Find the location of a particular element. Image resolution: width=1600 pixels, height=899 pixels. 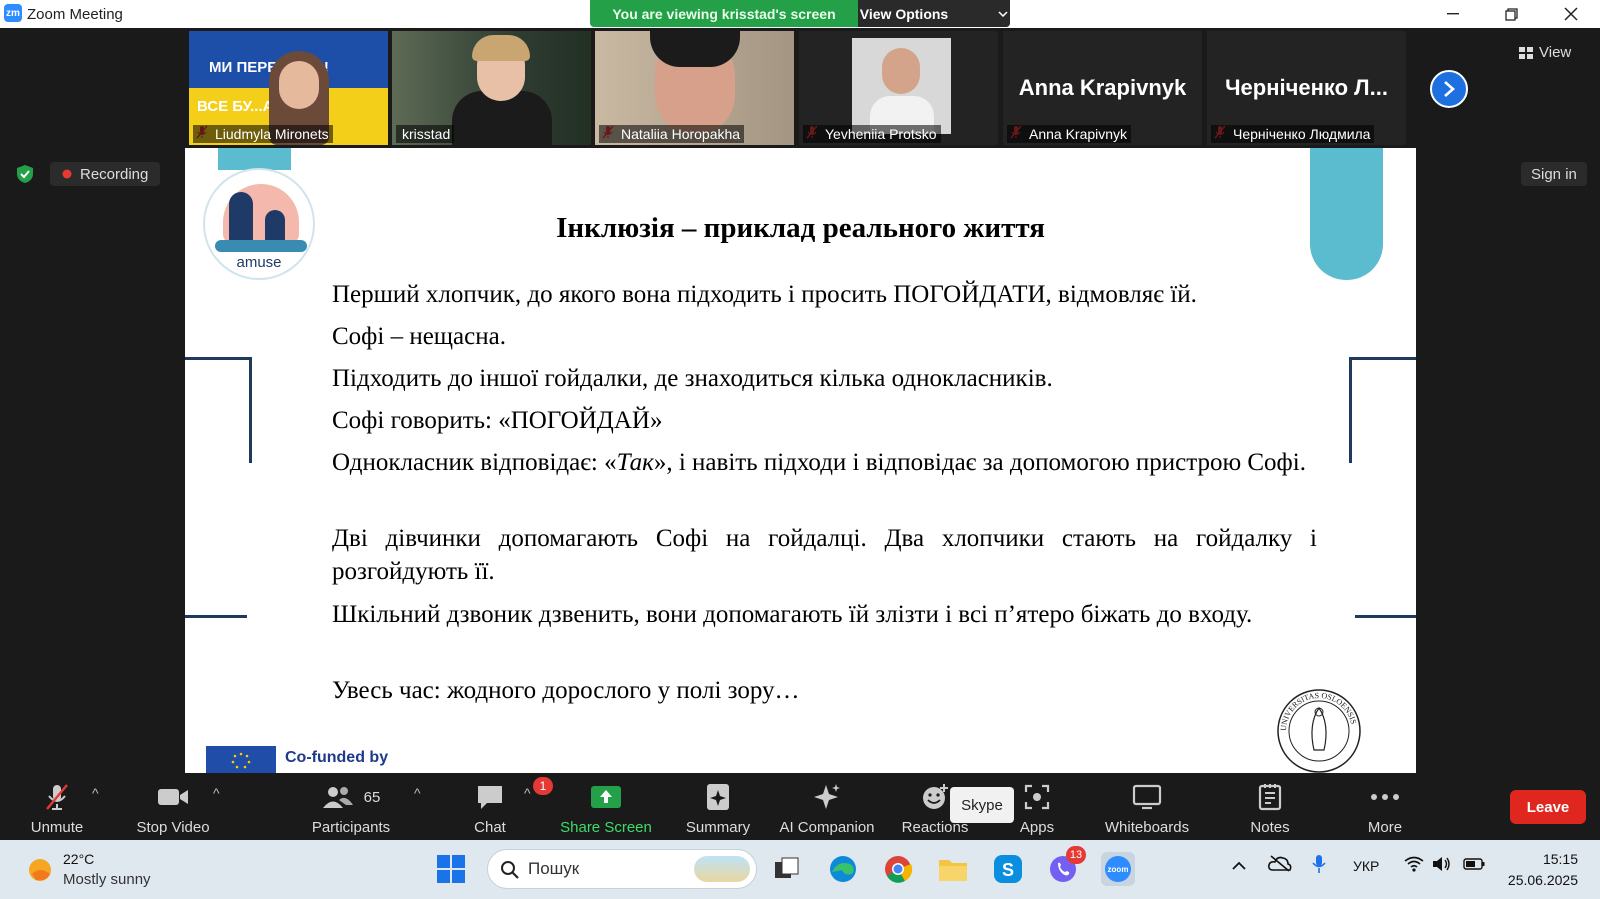

view-options-button: View Options is located at coordinates (934, 13).